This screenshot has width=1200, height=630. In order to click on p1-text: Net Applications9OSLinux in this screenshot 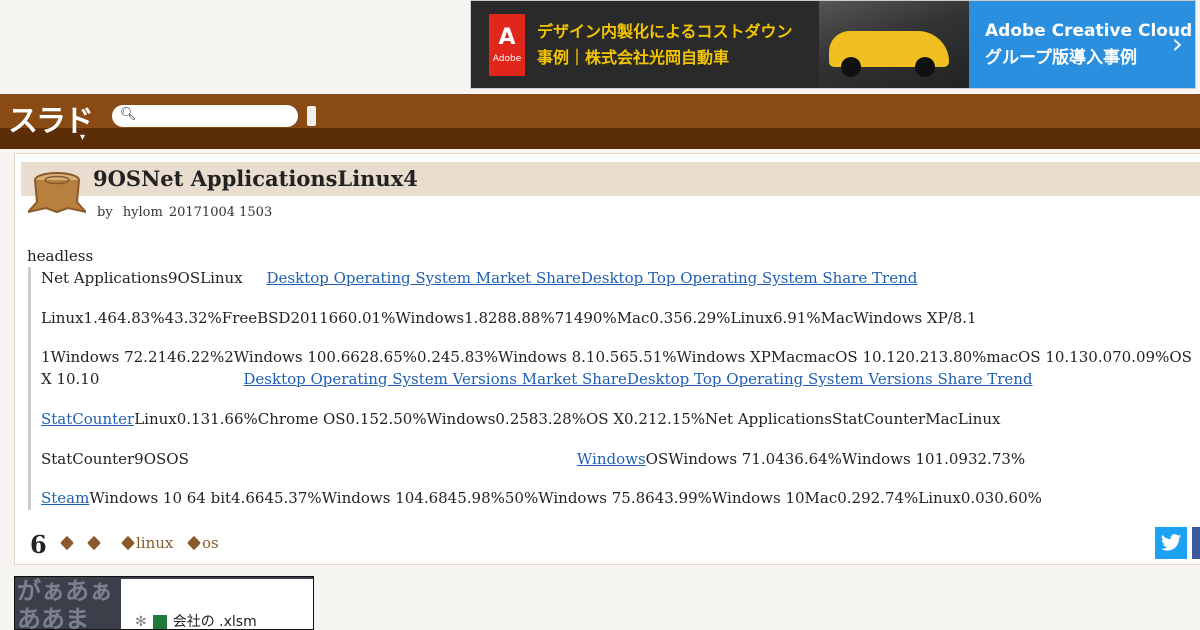, I will do `click(142, 278)`.